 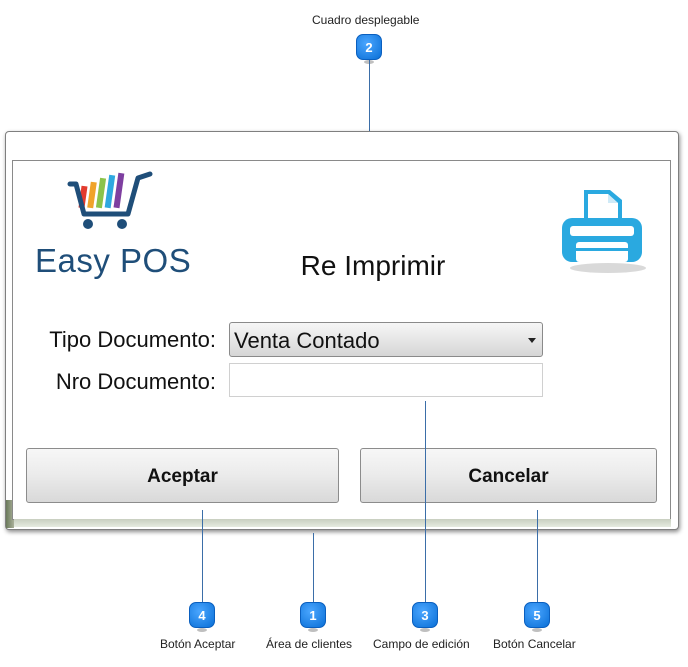 What do you see at coordinates (135, 381) in the screenshot?
I see `nro-documento-label: Nro Documento:` at bounding box center [135, 381].